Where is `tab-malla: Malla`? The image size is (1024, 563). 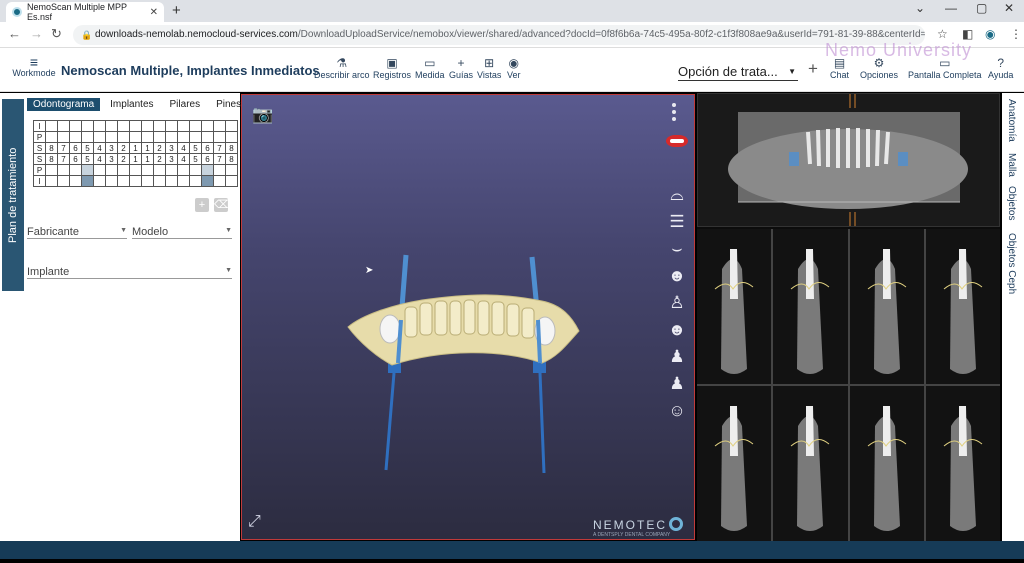
tab-malla: Malla is located at coordinates (1011, 165).